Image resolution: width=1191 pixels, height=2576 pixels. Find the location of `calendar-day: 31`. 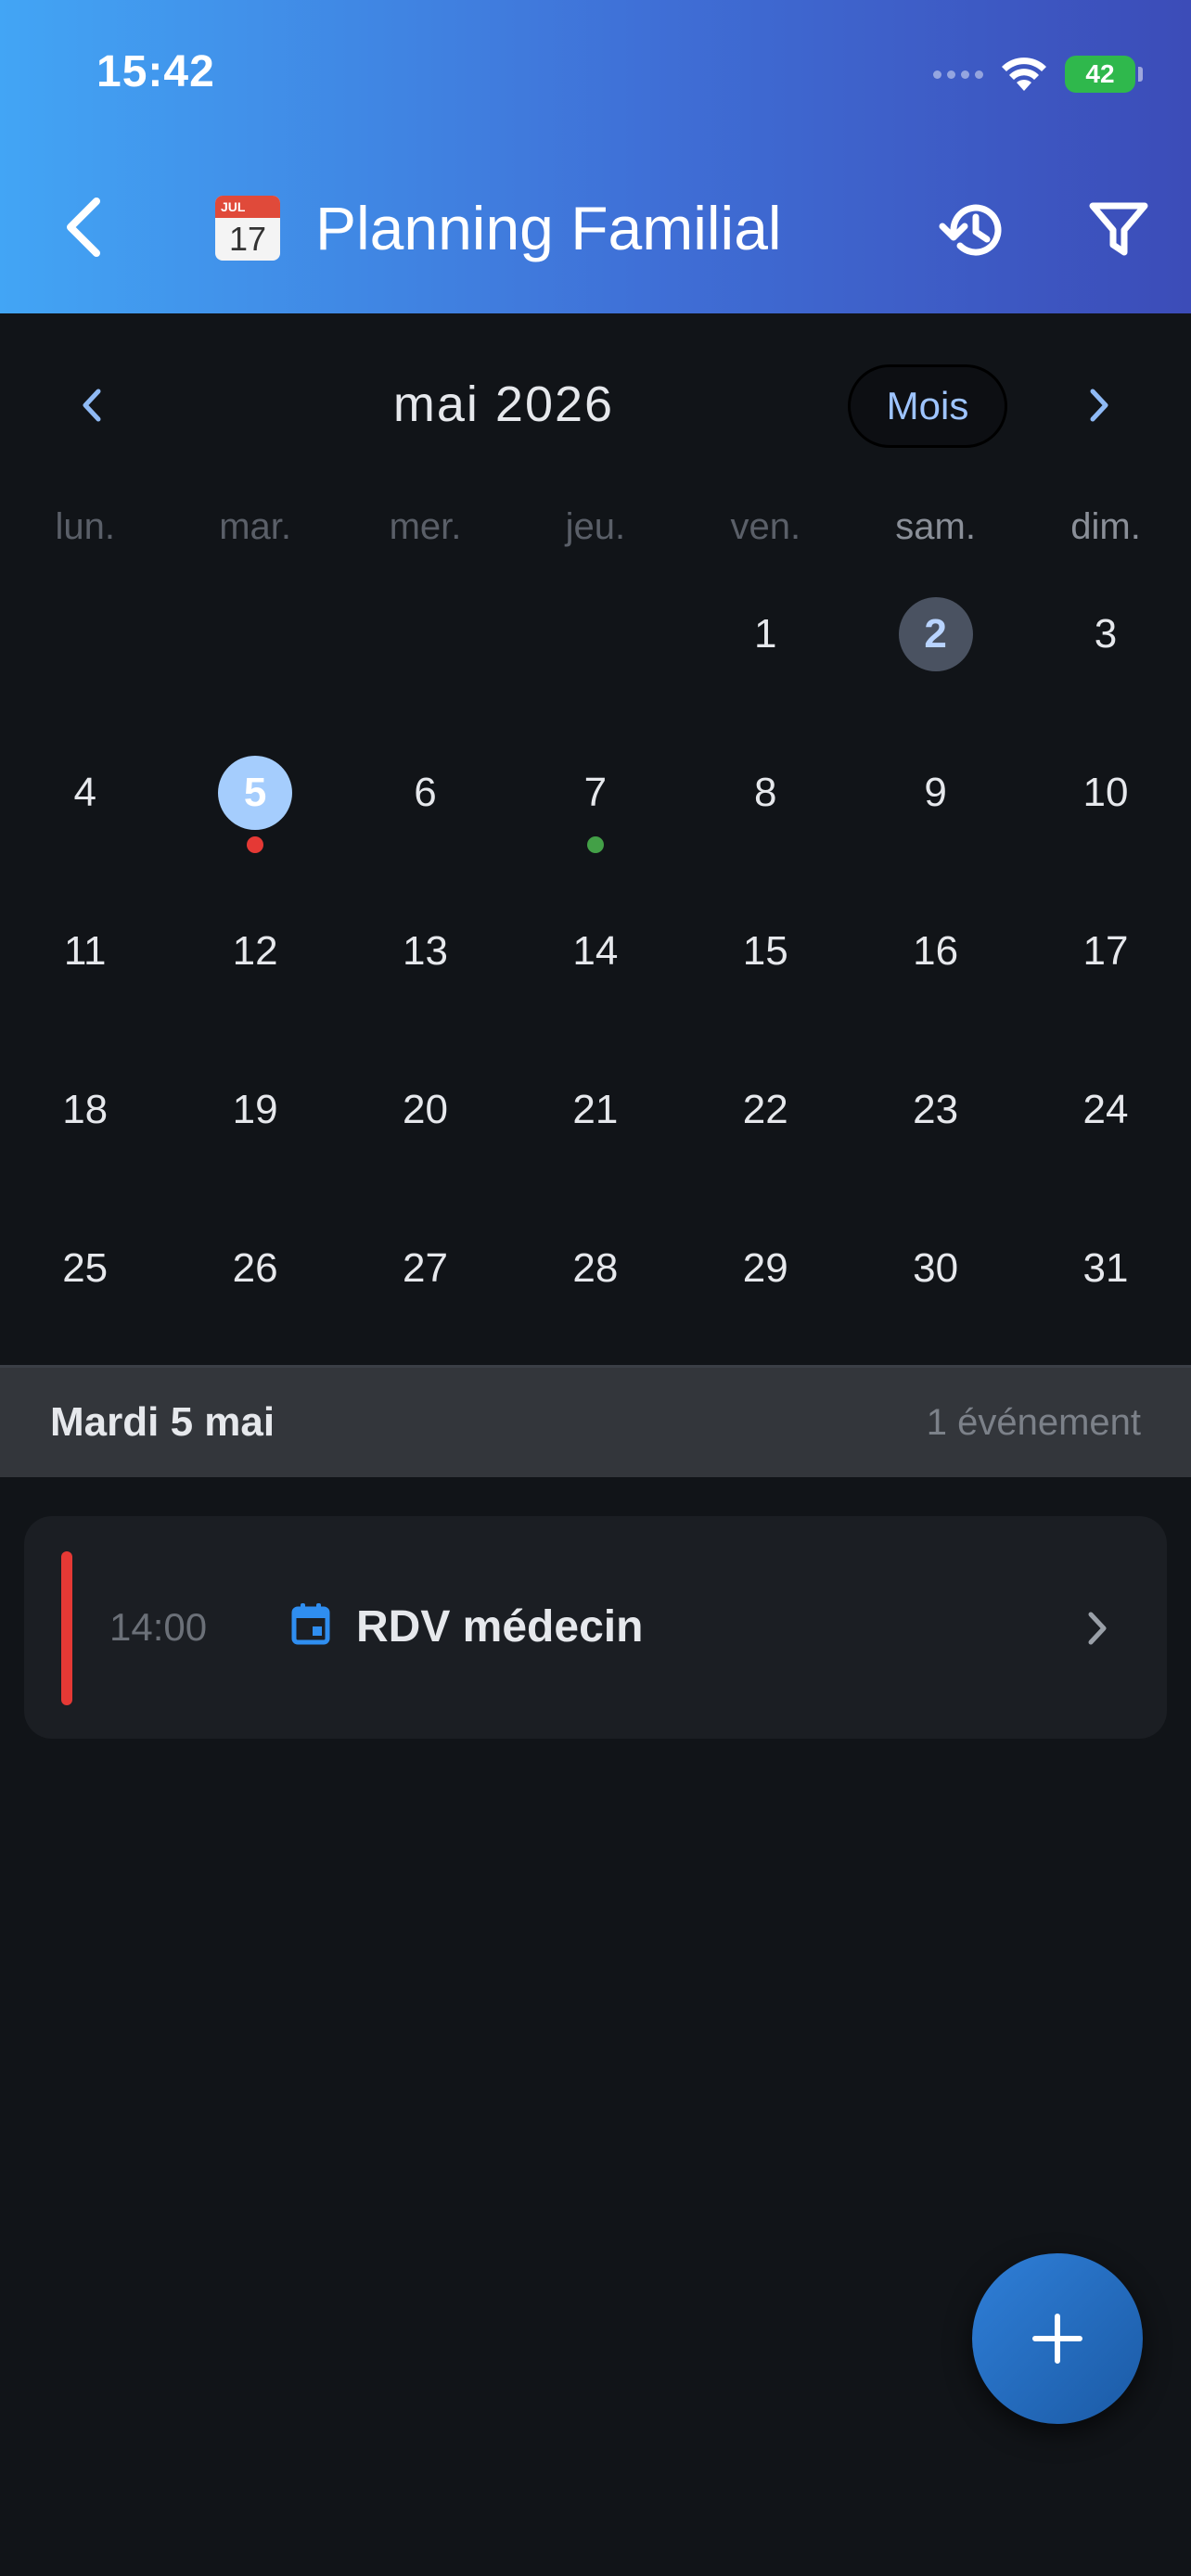

calendar-day: 31 is located at coordinates (1105, 1260).